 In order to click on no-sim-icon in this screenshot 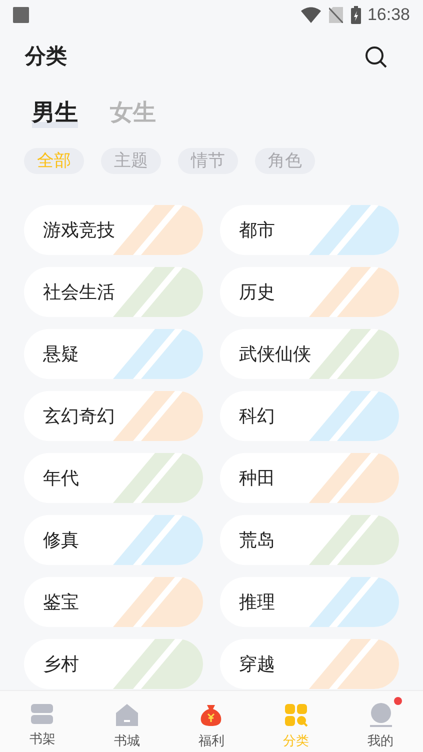, I will do `click(336, 15)`.